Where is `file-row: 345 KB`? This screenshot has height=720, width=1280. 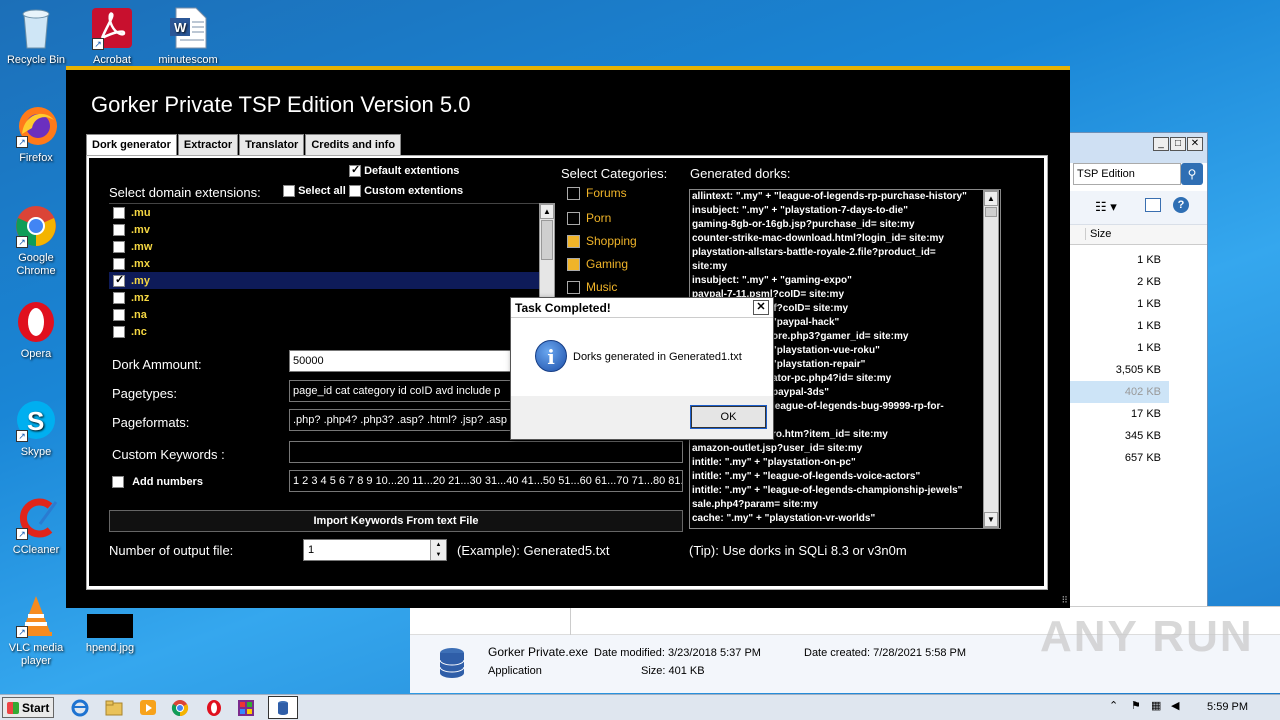
file-row: 345 KB is located at coordinates (1119, 436).